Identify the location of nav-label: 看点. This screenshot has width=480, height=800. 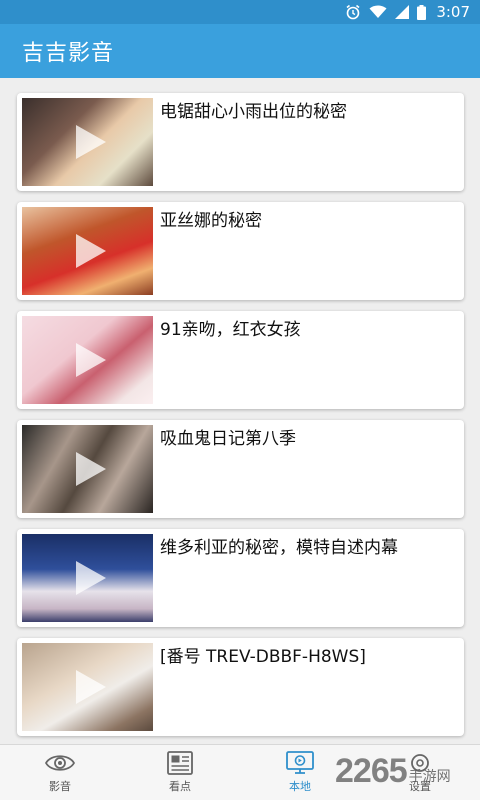
(180, 786).